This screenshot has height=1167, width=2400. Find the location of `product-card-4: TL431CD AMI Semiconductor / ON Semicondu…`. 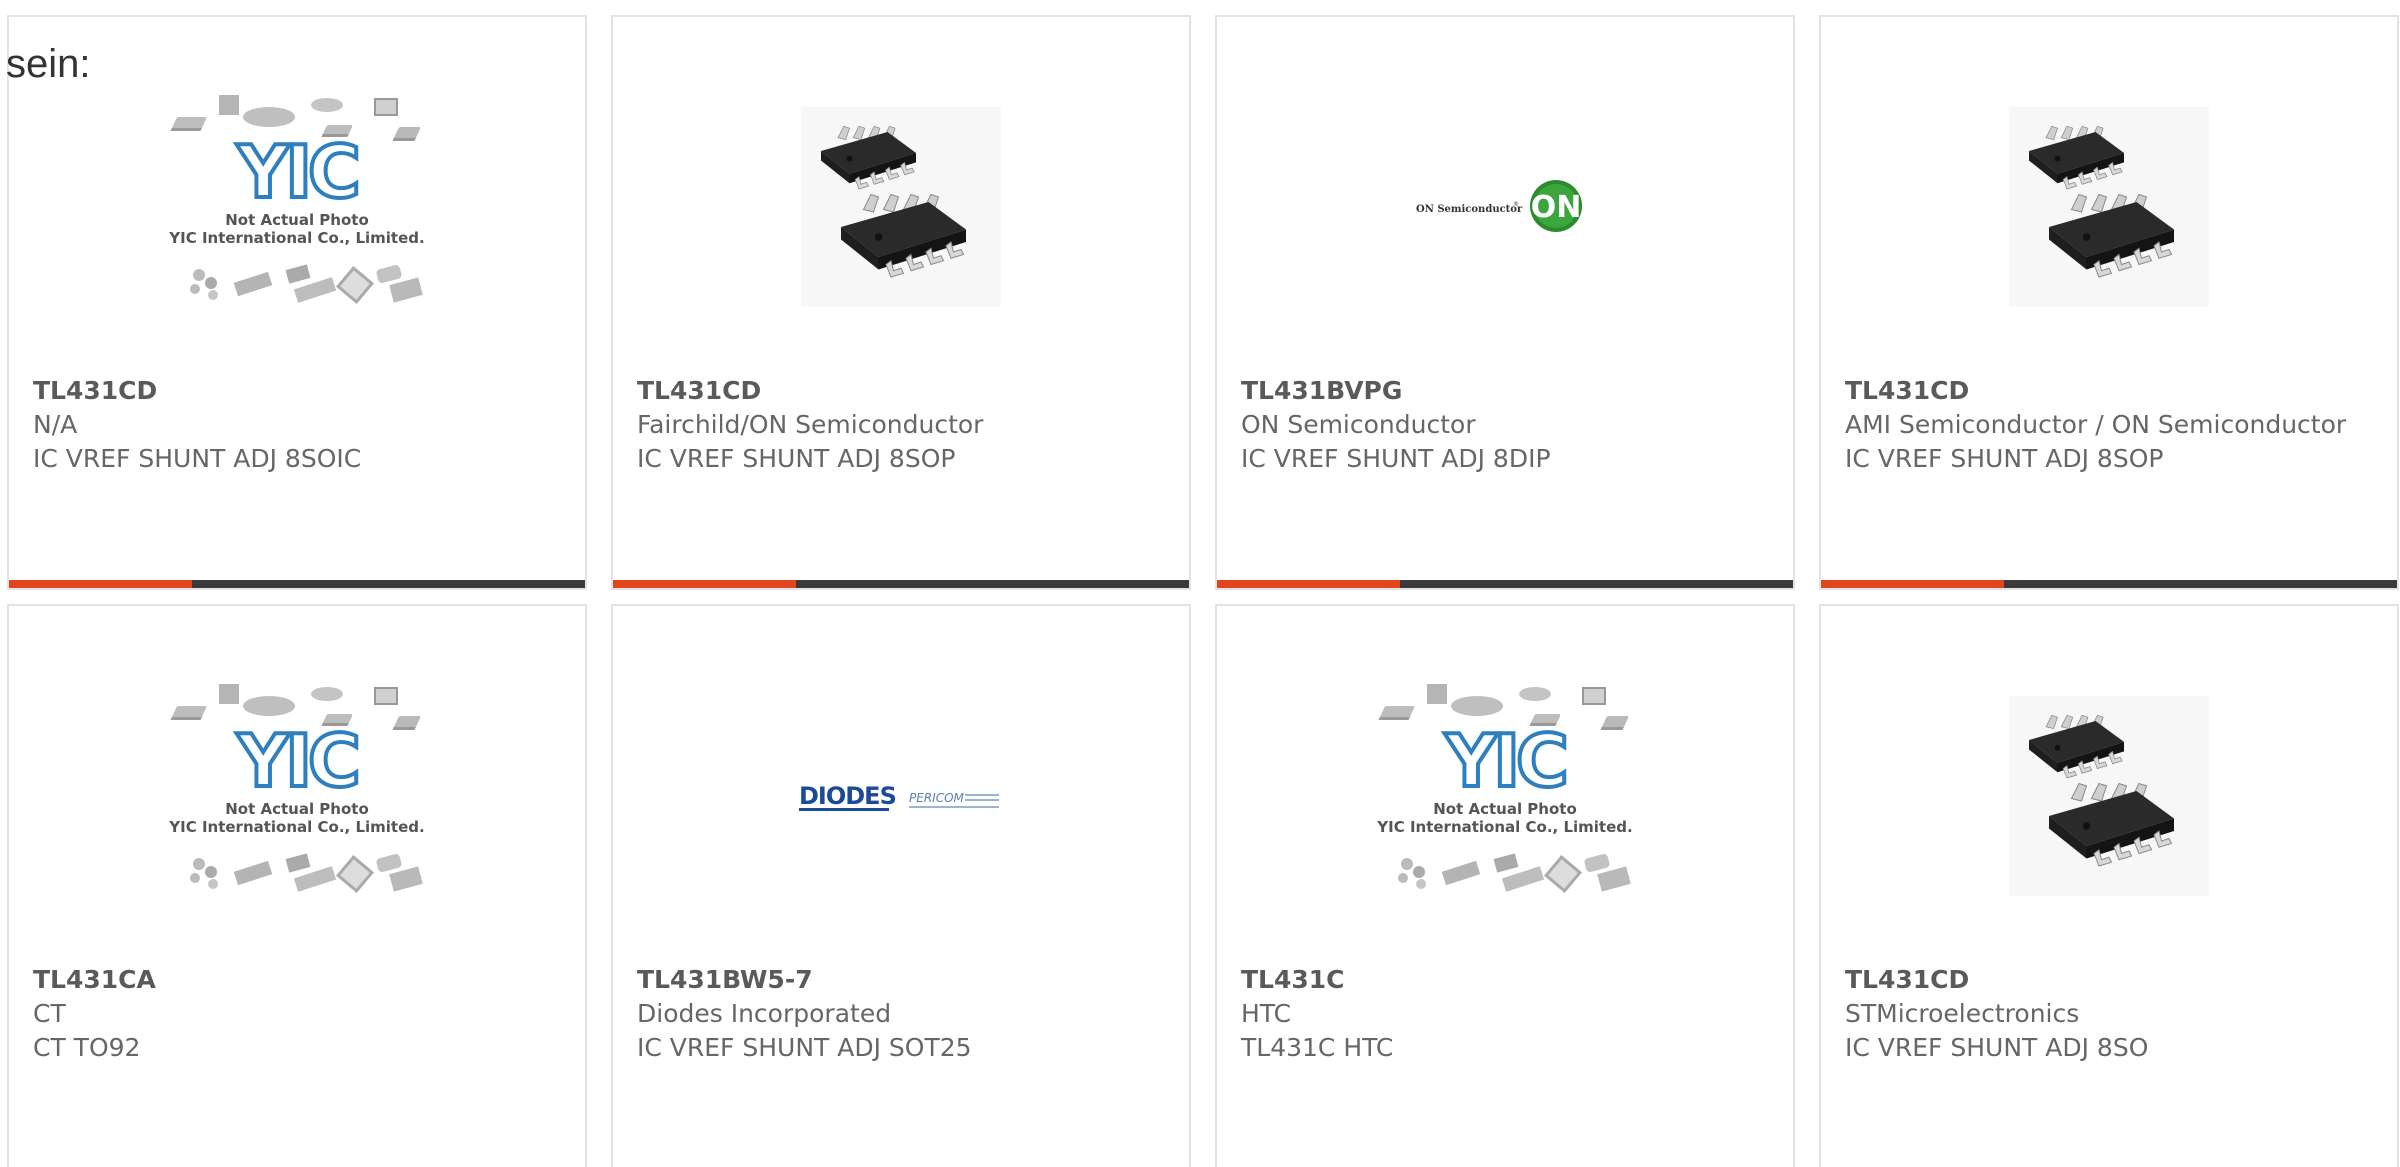

product-card-4: TL431CD AMI Semiconductor / ON Semicondu… is located at coordinates (2109, 302).